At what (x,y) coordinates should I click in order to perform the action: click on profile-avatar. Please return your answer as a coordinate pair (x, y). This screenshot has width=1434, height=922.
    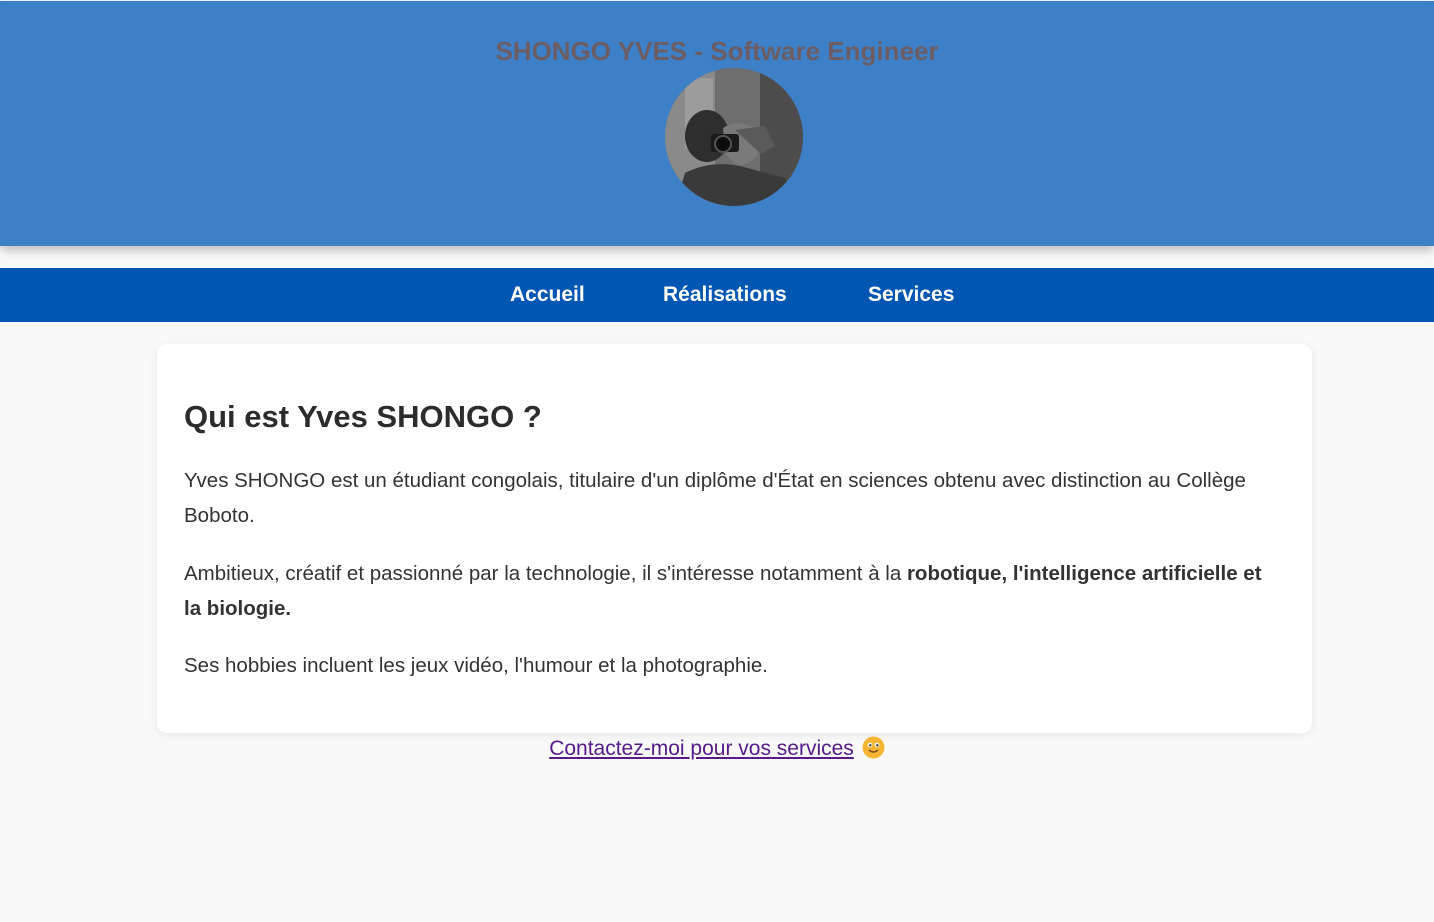
    Looking at the image, I should click on (734, 137).